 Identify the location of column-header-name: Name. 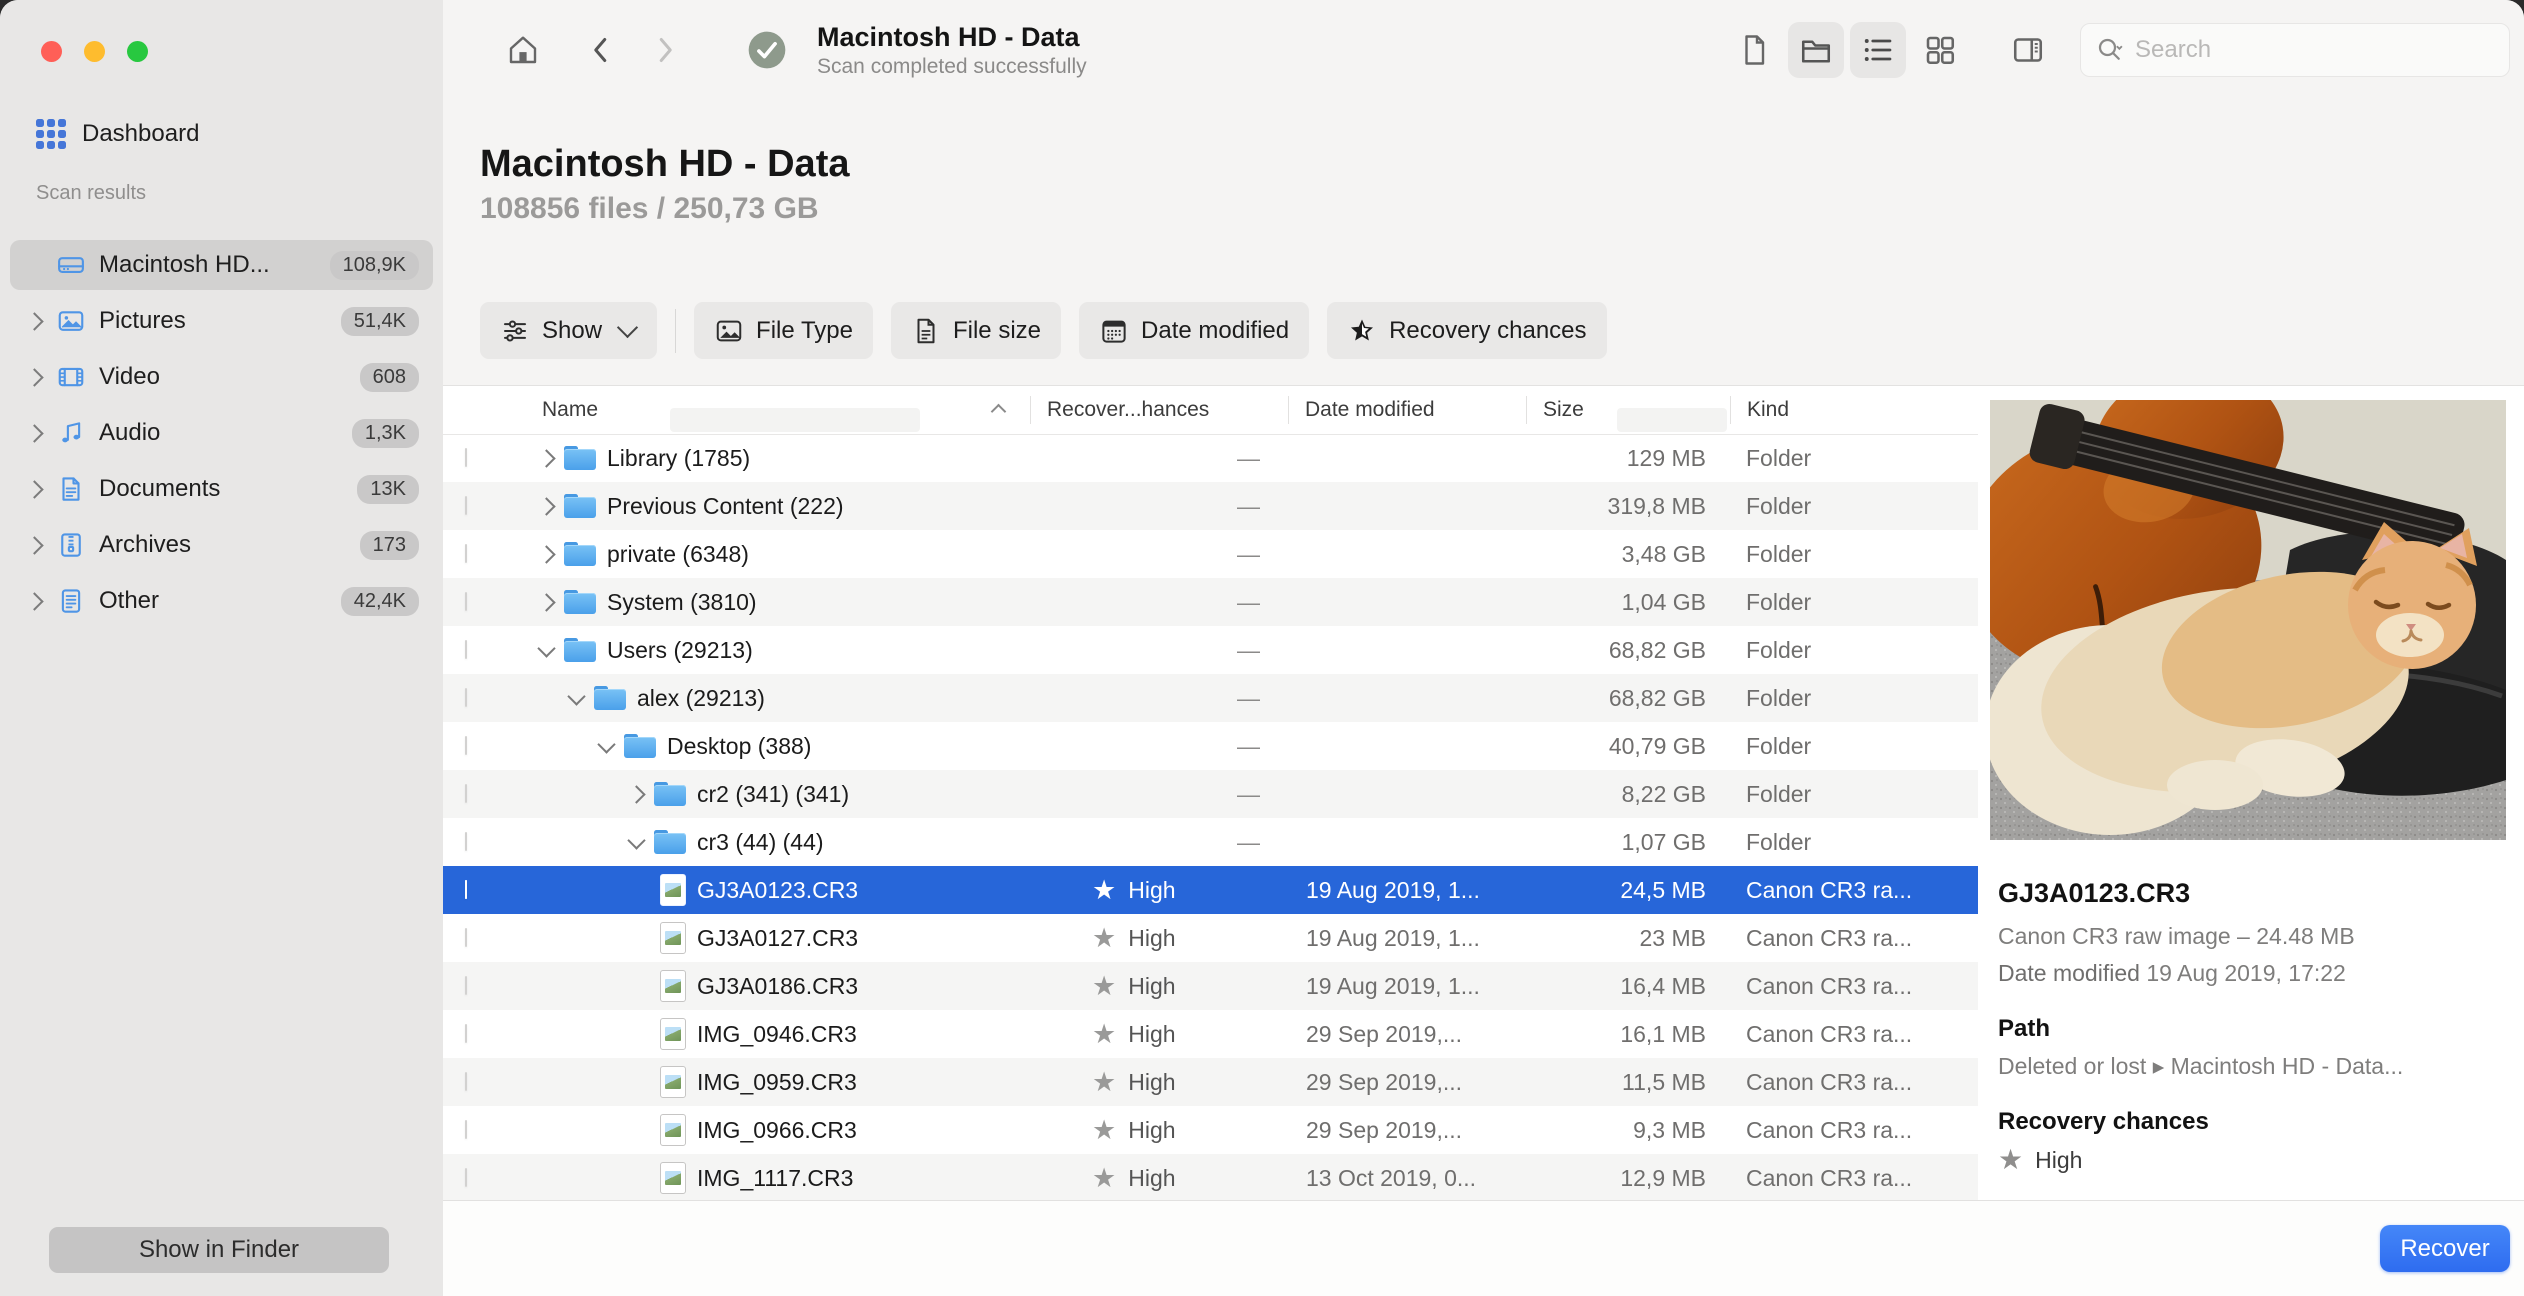
(775, 414).